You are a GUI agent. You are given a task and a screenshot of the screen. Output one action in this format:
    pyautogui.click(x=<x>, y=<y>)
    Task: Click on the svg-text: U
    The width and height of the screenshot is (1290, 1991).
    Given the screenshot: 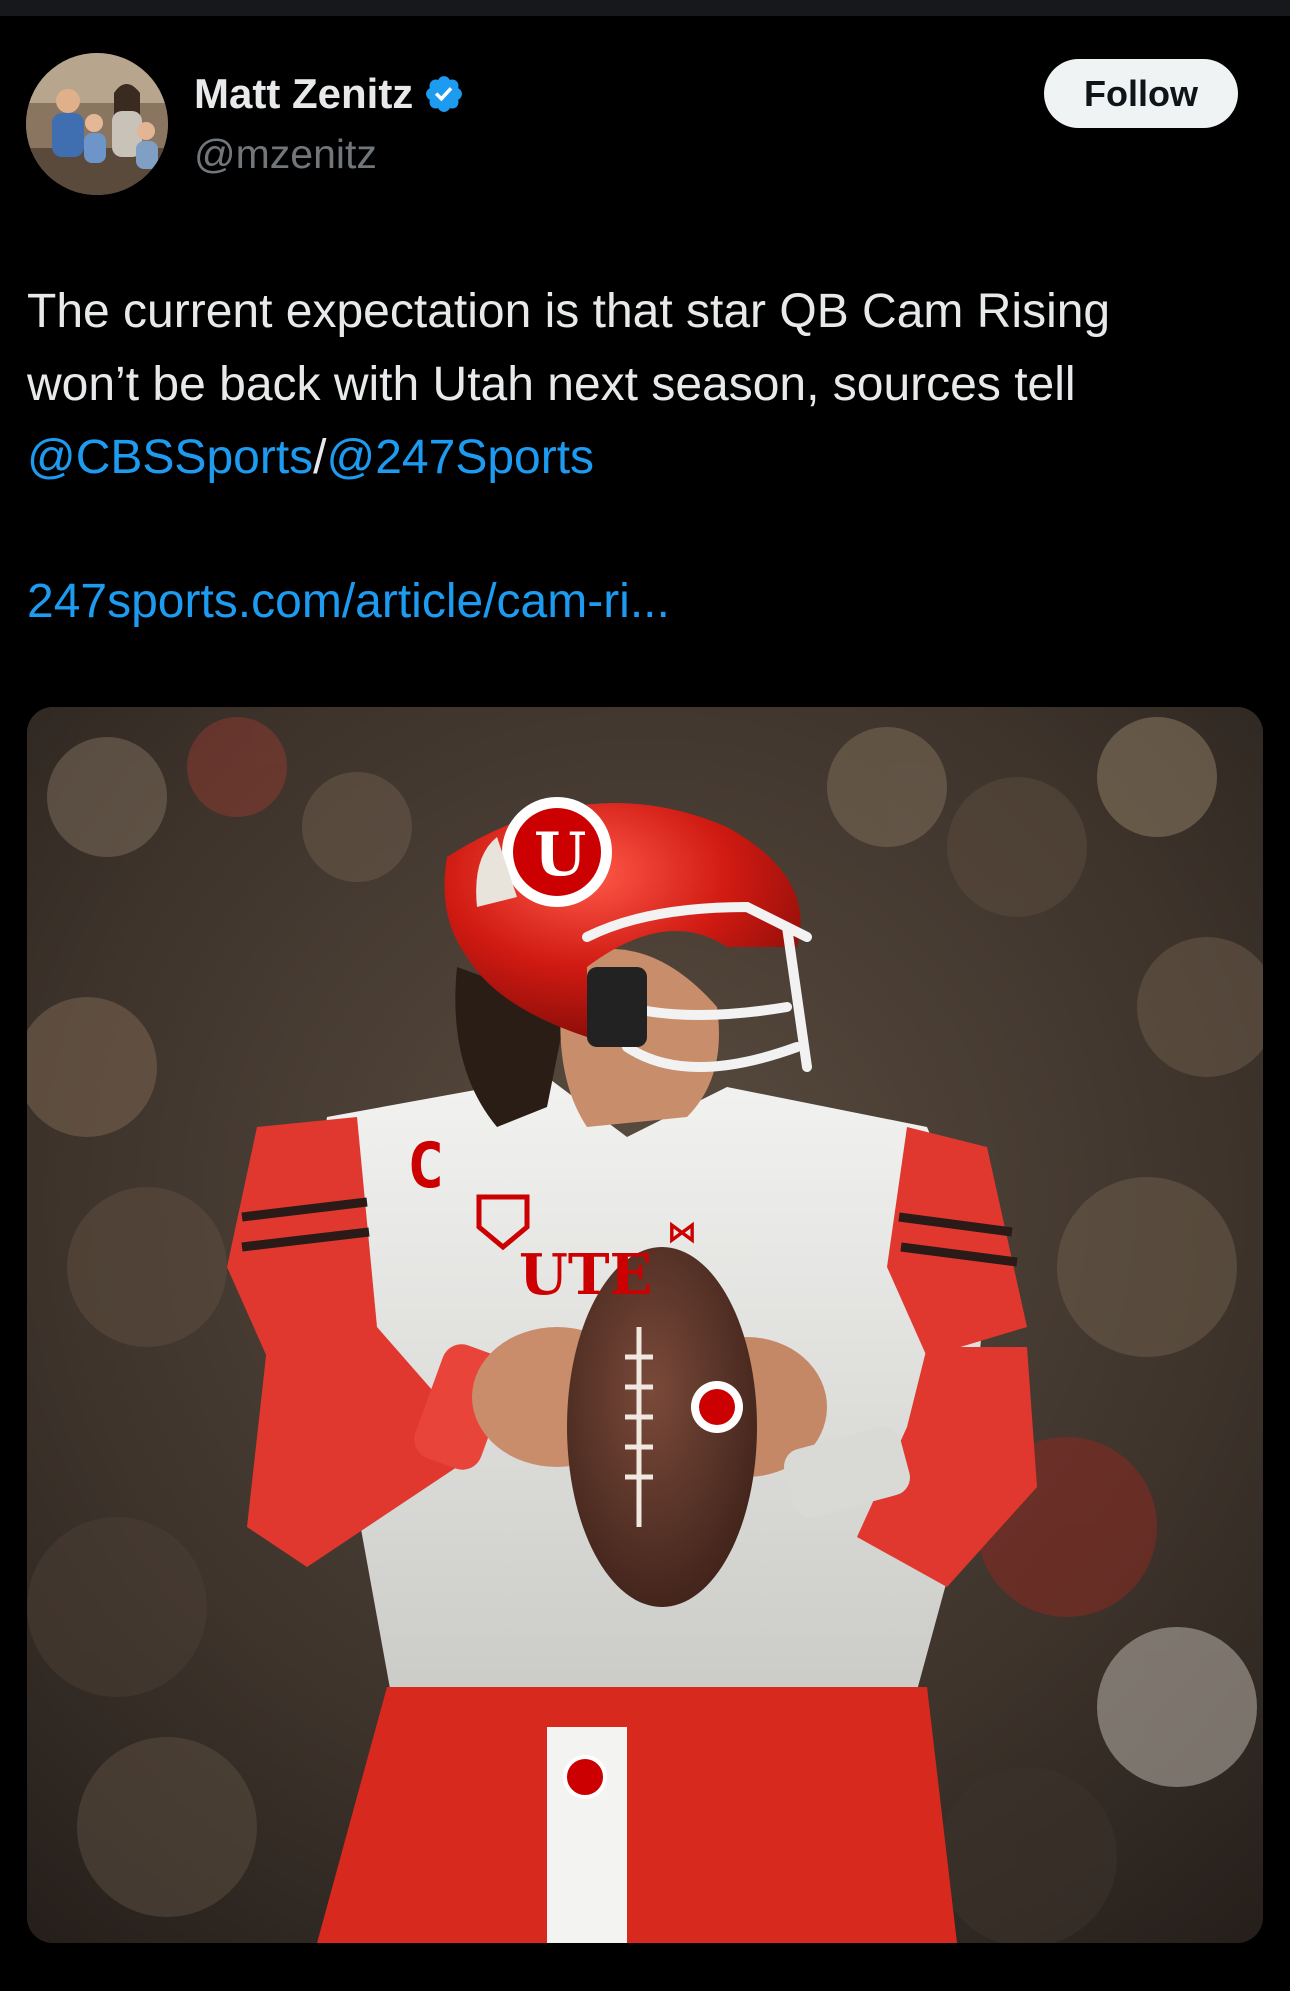 What is the action you would take?
    pyautogui.click(x=560, y=855)
    